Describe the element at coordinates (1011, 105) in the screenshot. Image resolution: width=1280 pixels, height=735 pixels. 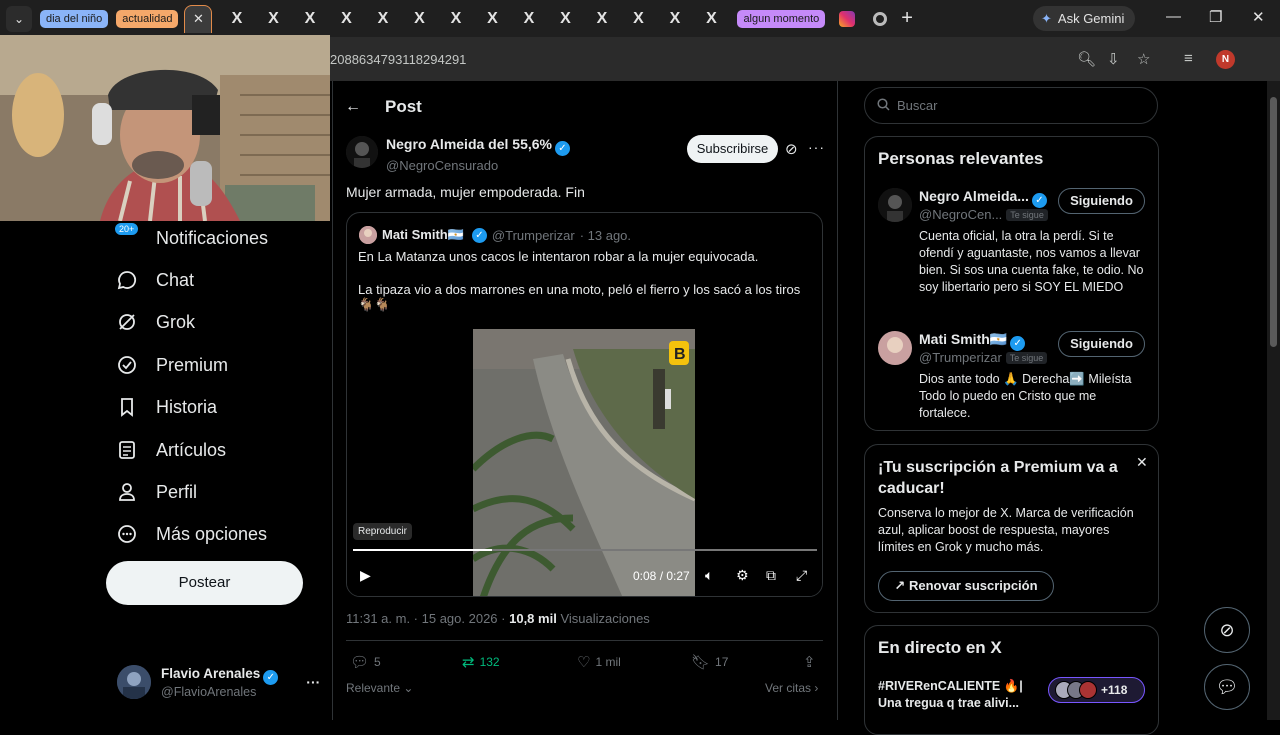
I see `search-input: Buscar` at that location.